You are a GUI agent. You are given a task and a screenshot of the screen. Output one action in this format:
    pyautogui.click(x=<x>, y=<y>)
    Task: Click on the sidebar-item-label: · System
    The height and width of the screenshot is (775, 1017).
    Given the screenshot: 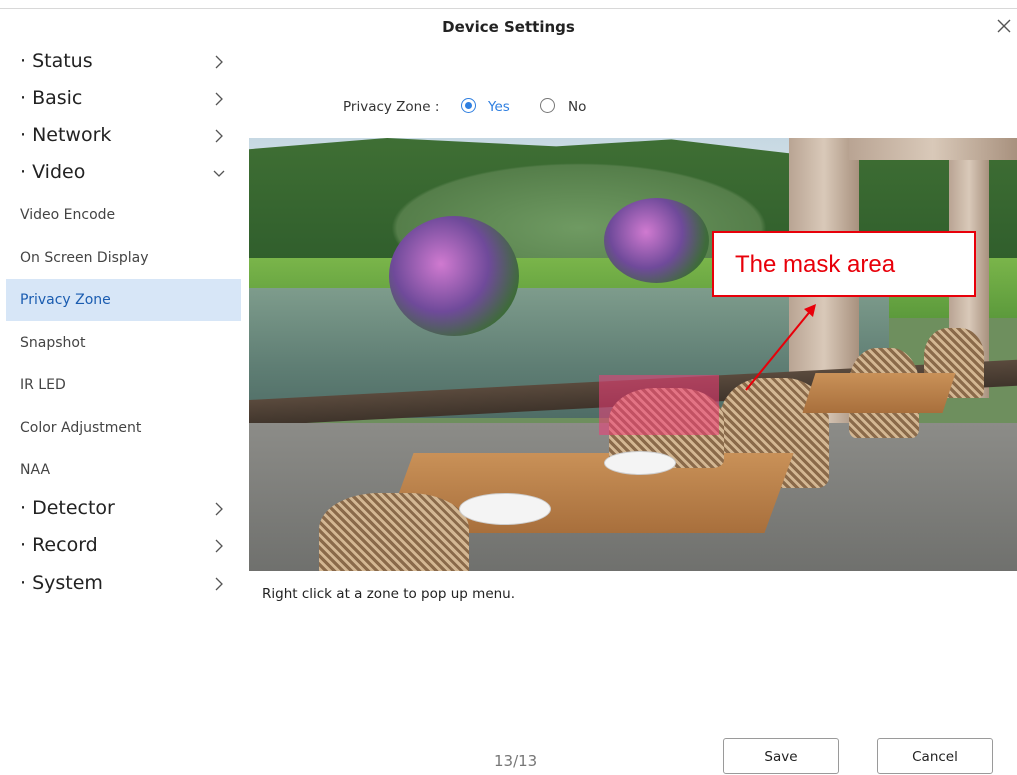 What is the action you would take?
    pyautogui.click(x=61, y=583)
    